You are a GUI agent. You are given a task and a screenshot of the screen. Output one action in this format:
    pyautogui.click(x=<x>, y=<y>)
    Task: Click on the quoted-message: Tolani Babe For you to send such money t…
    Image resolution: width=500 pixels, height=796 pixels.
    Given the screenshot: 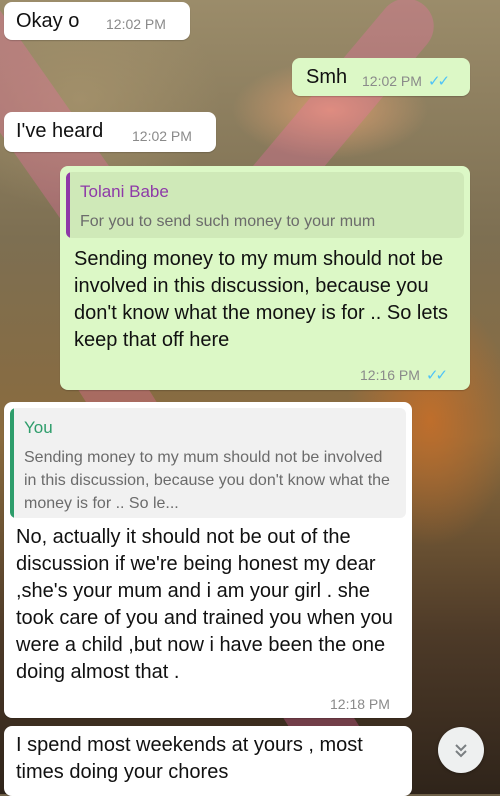 What is the action you would take?
    pyautogui.click(x=265, y=205)
    